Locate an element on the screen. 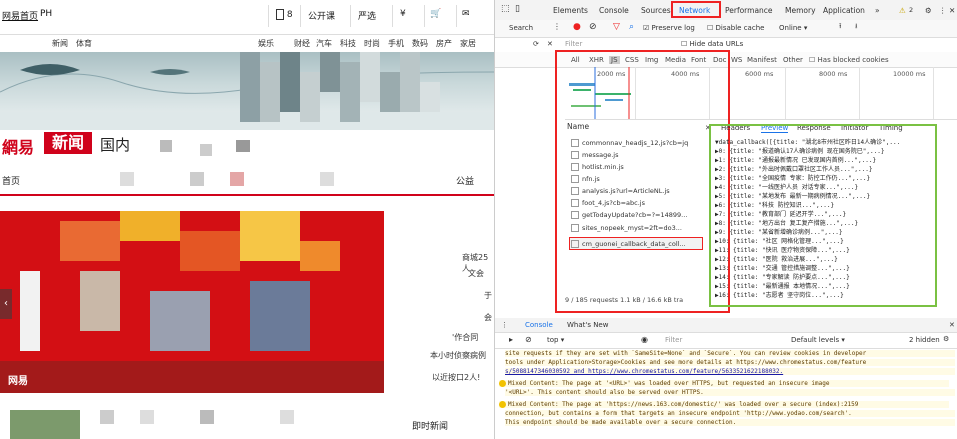  has-blocked-cookies-checkbox: ☐ Has blocked cookies is located at coordinates (849, 60).